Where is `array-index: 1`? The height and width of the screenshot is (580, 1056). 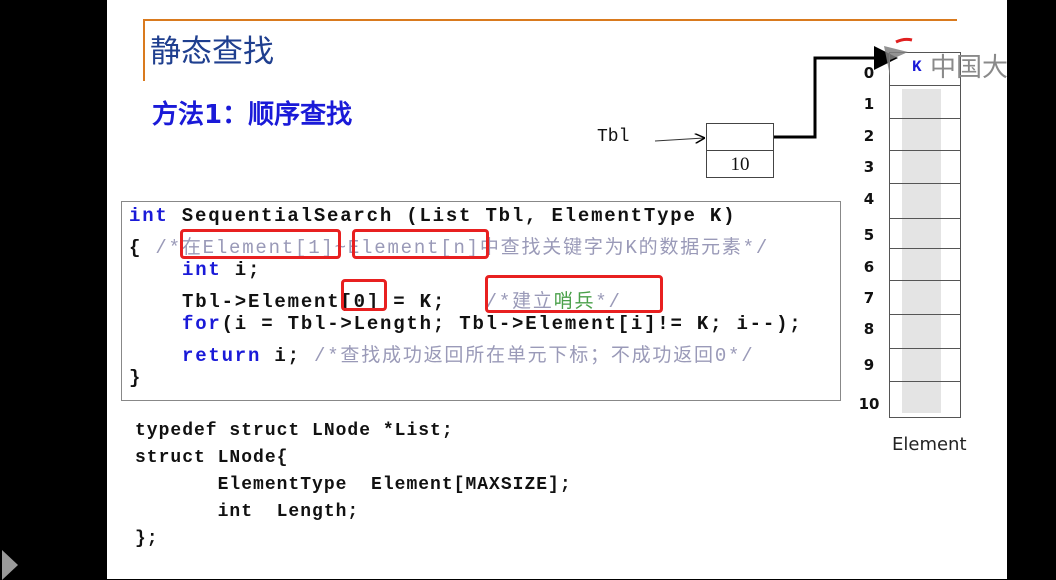
array-index: 1 is located at coordinates (869, 104).